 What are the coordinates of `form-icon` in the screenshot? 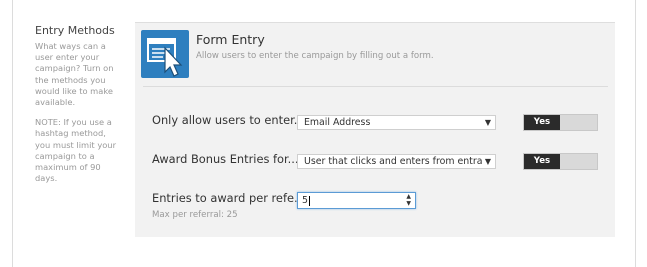 It's located at (165, 54).